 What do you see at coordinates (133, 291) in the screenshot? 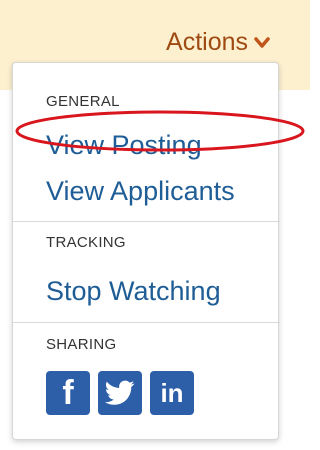
I see `menu-item-stop-watching: Stop Watching` at bounding box center [133, 291].